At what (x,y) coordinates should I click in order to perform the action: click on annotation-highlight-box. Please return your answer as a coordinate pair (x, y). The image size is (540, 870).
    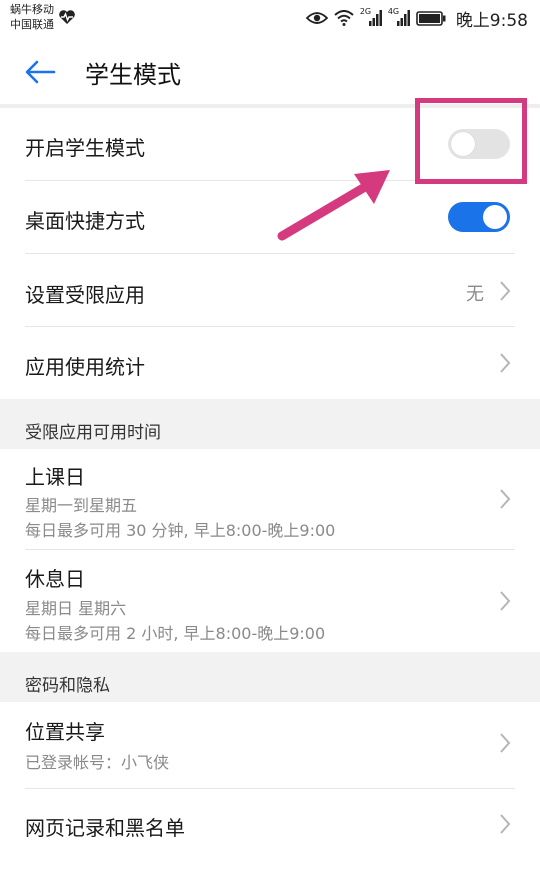
    Looking at the image, I should click on (471, 141).